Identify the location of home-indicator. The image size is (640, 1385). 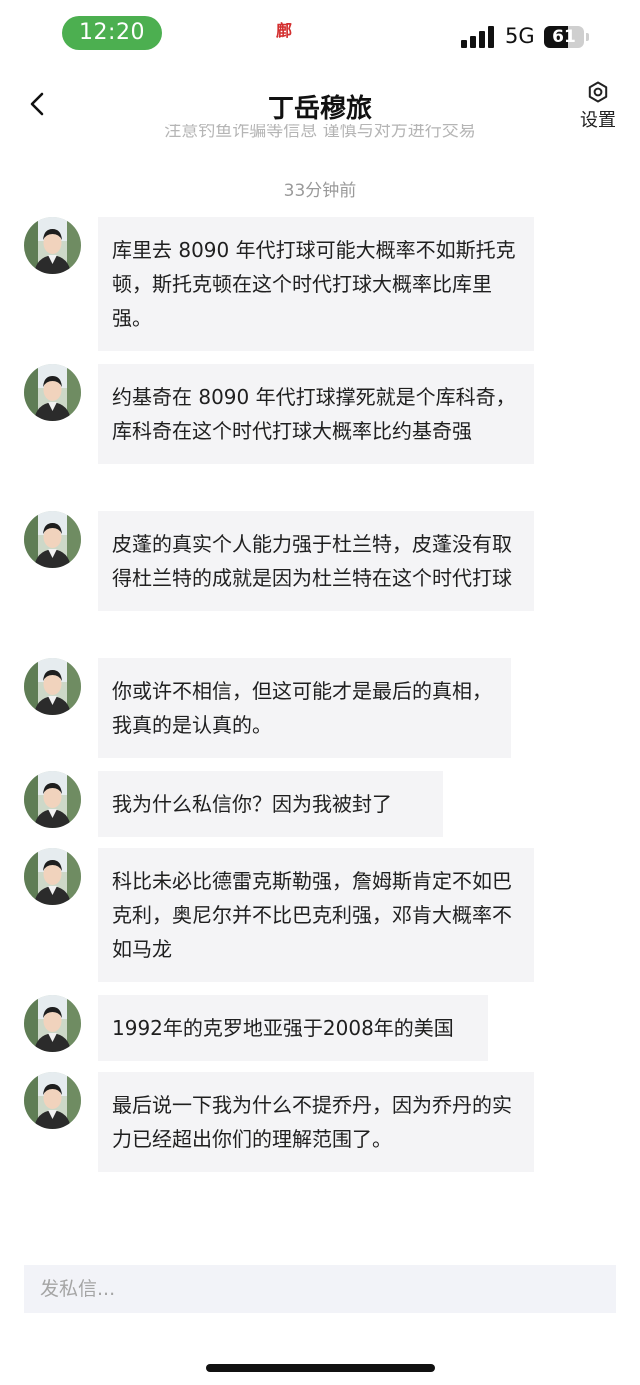
(320, 1368).